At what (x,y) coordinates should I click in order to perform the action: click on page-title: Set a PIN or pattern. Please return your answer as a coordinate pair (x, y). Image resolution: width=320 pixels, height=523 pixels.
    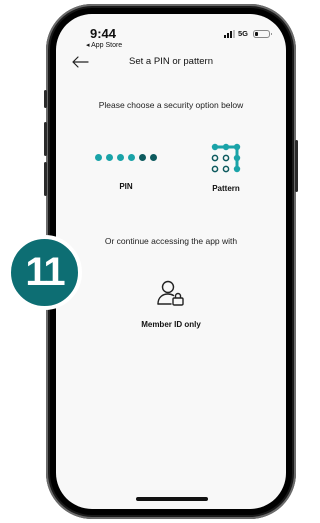
    Looking at the image, I should click on (171, 61).